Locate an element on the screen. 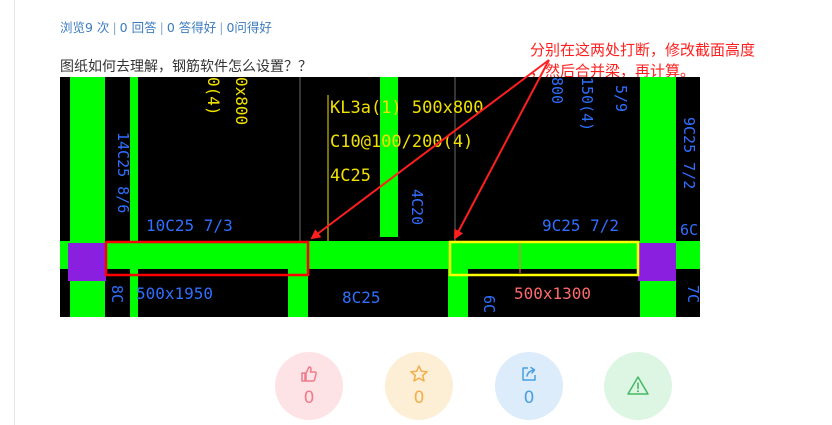  views-count: 浏览9 次 is located at coordinates (85, 27).